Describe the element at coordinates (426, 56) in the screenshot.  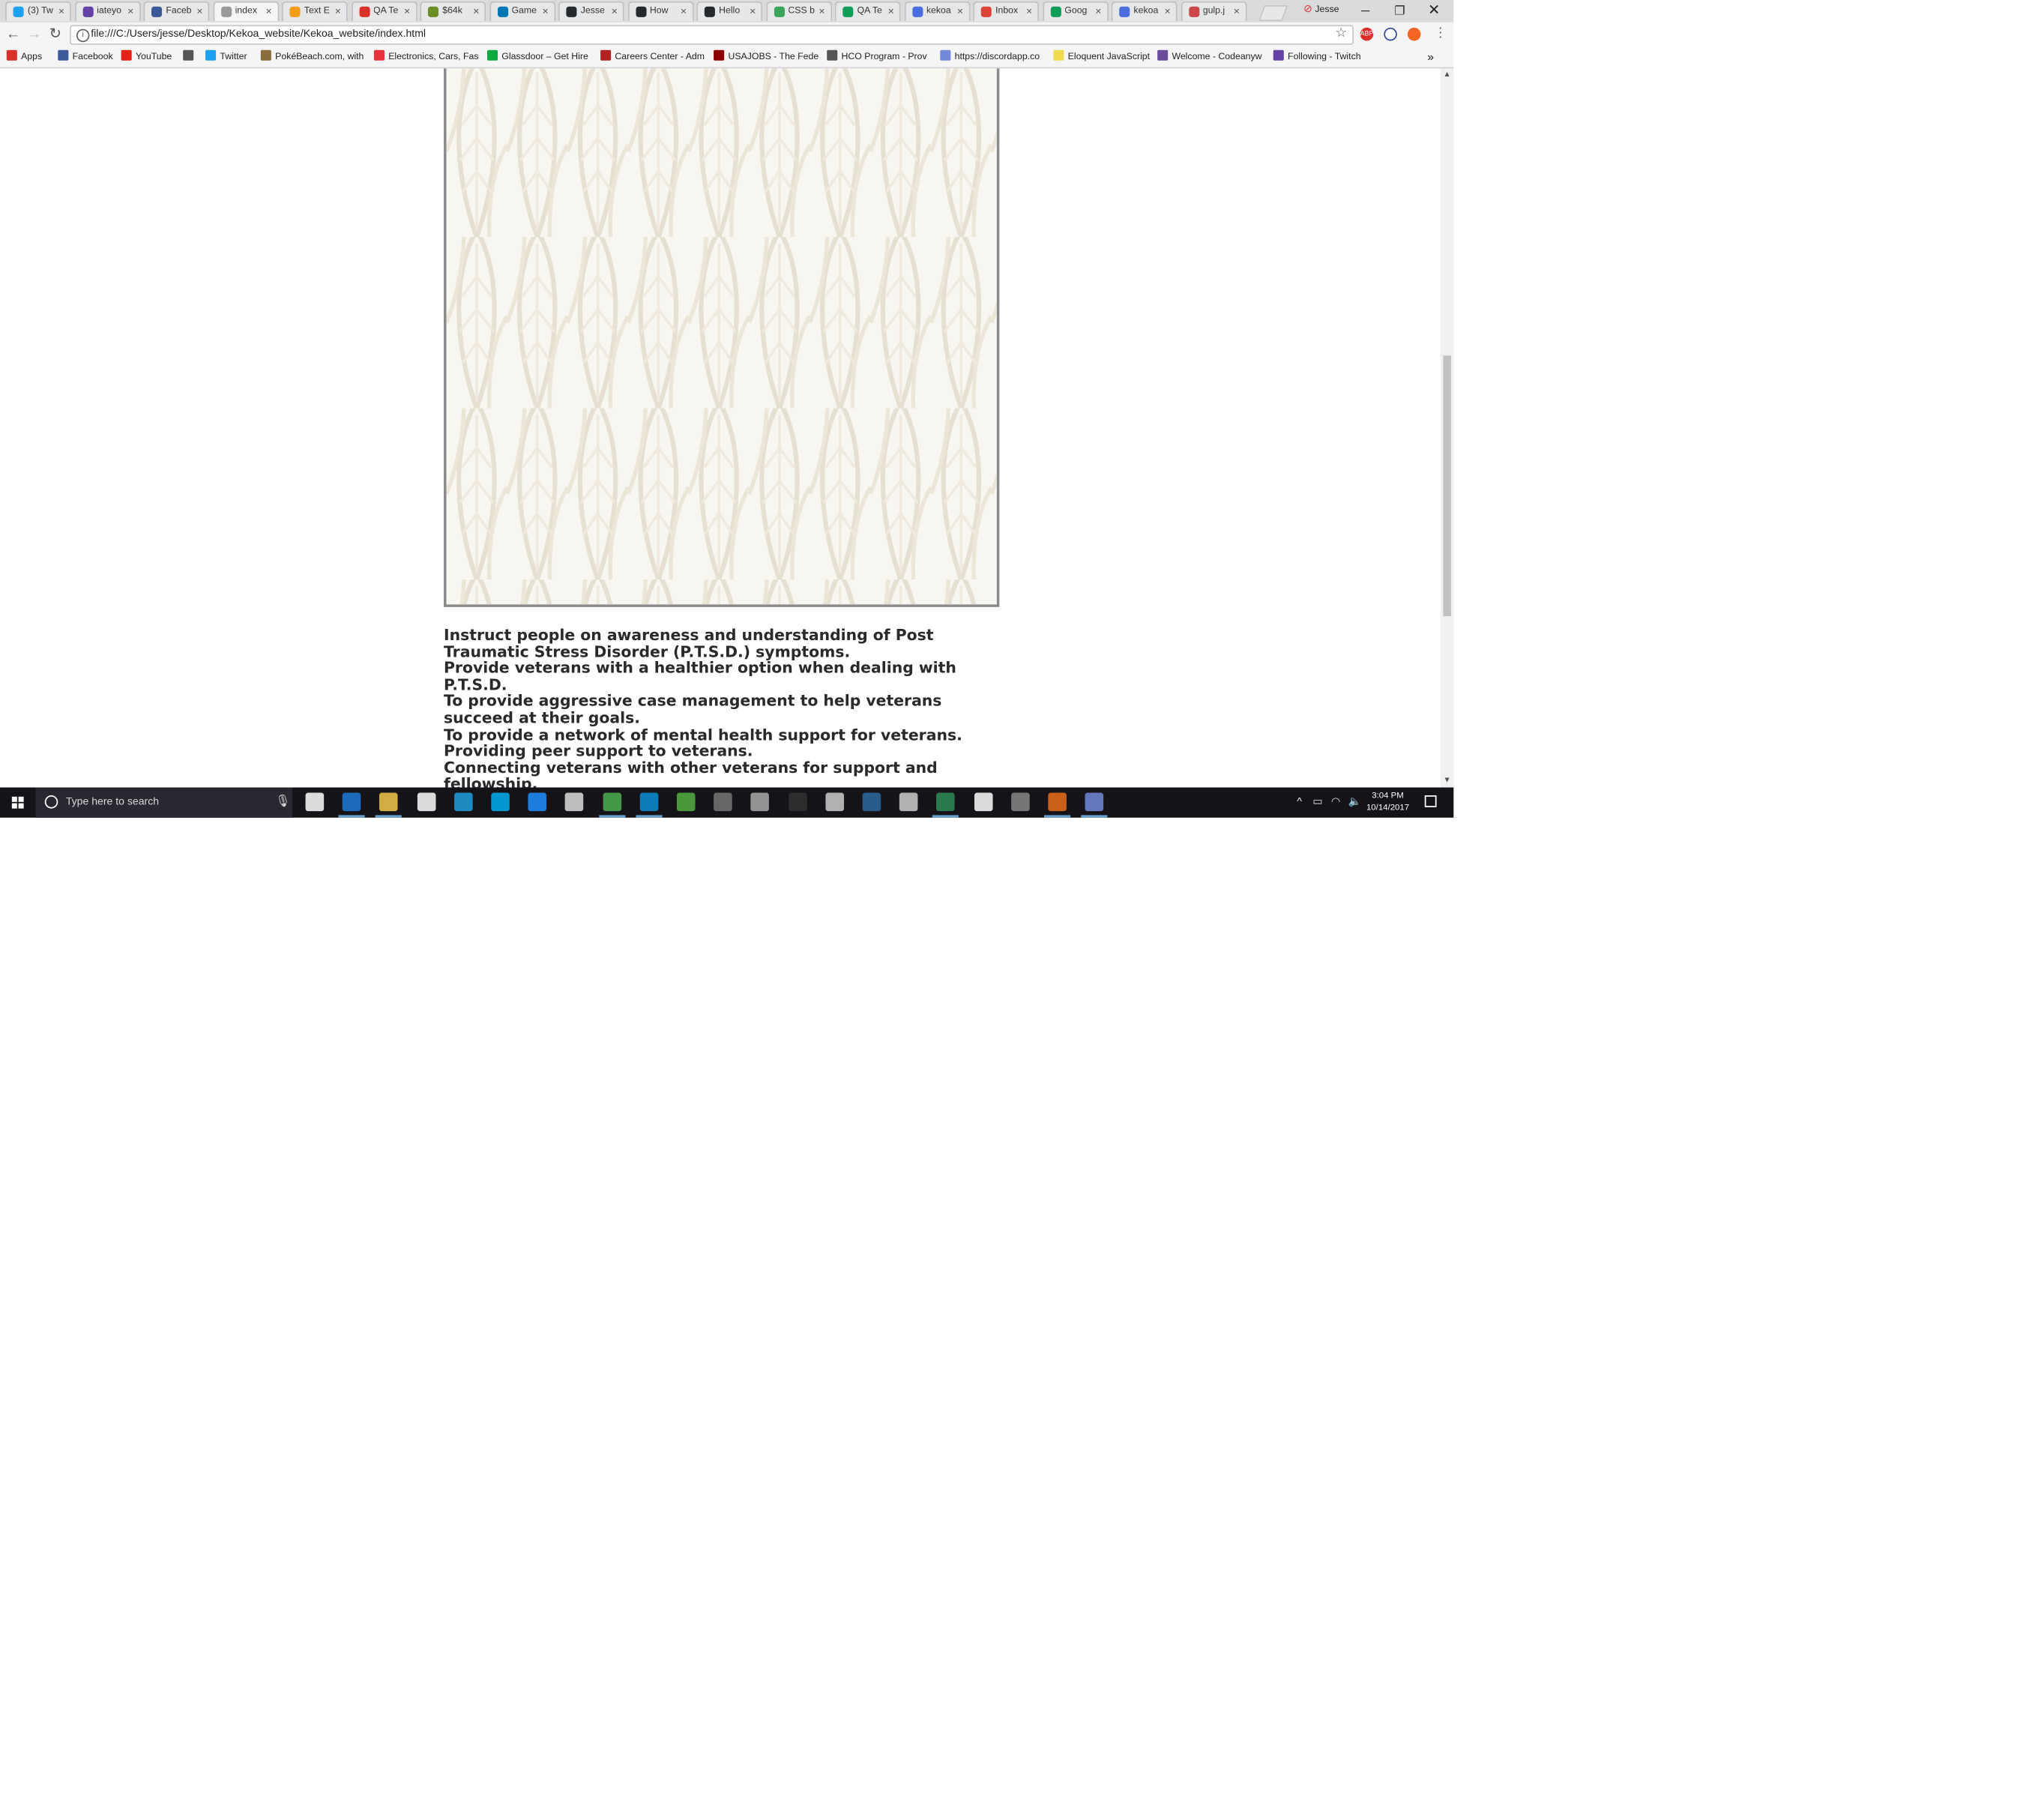
I see `bookmark-item: Electronics, Cars, Fas` at that location.